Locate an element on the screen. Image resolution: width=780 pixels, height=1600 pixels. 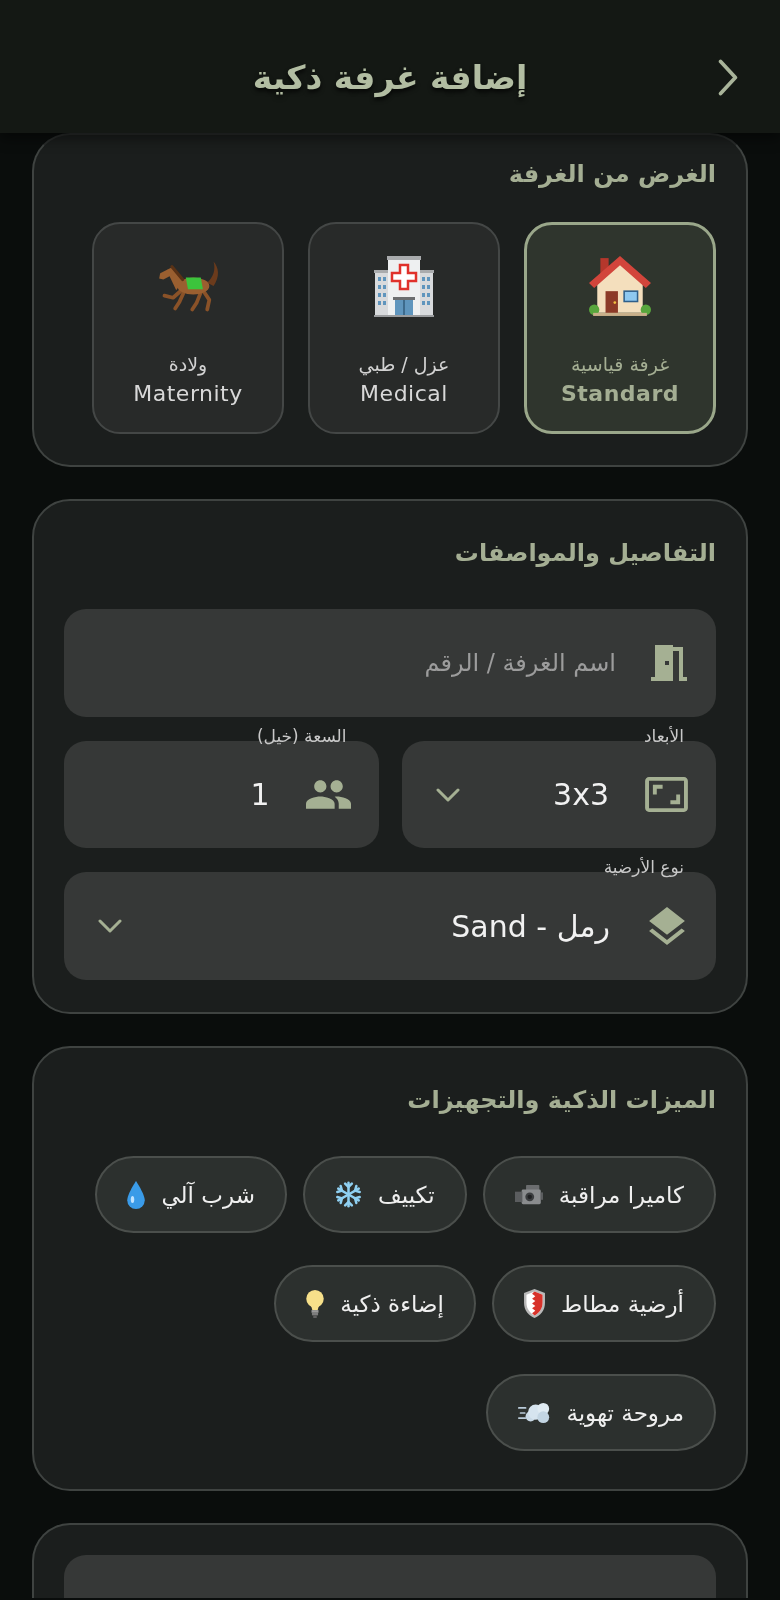
feature-chip: كاميرا مراقبة is located at coordinates (599, 1194).